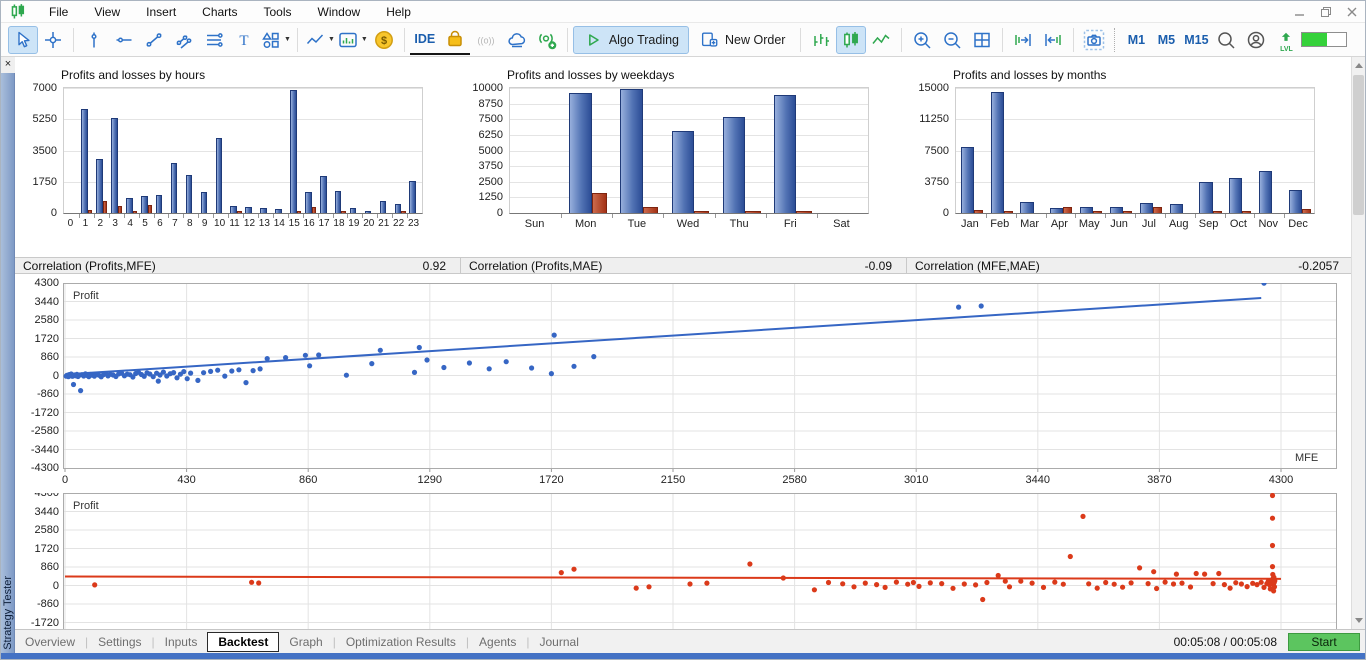 This screenshot has width=1366, height=660. I want to click on vps-cloud-button, so click(517, 40).